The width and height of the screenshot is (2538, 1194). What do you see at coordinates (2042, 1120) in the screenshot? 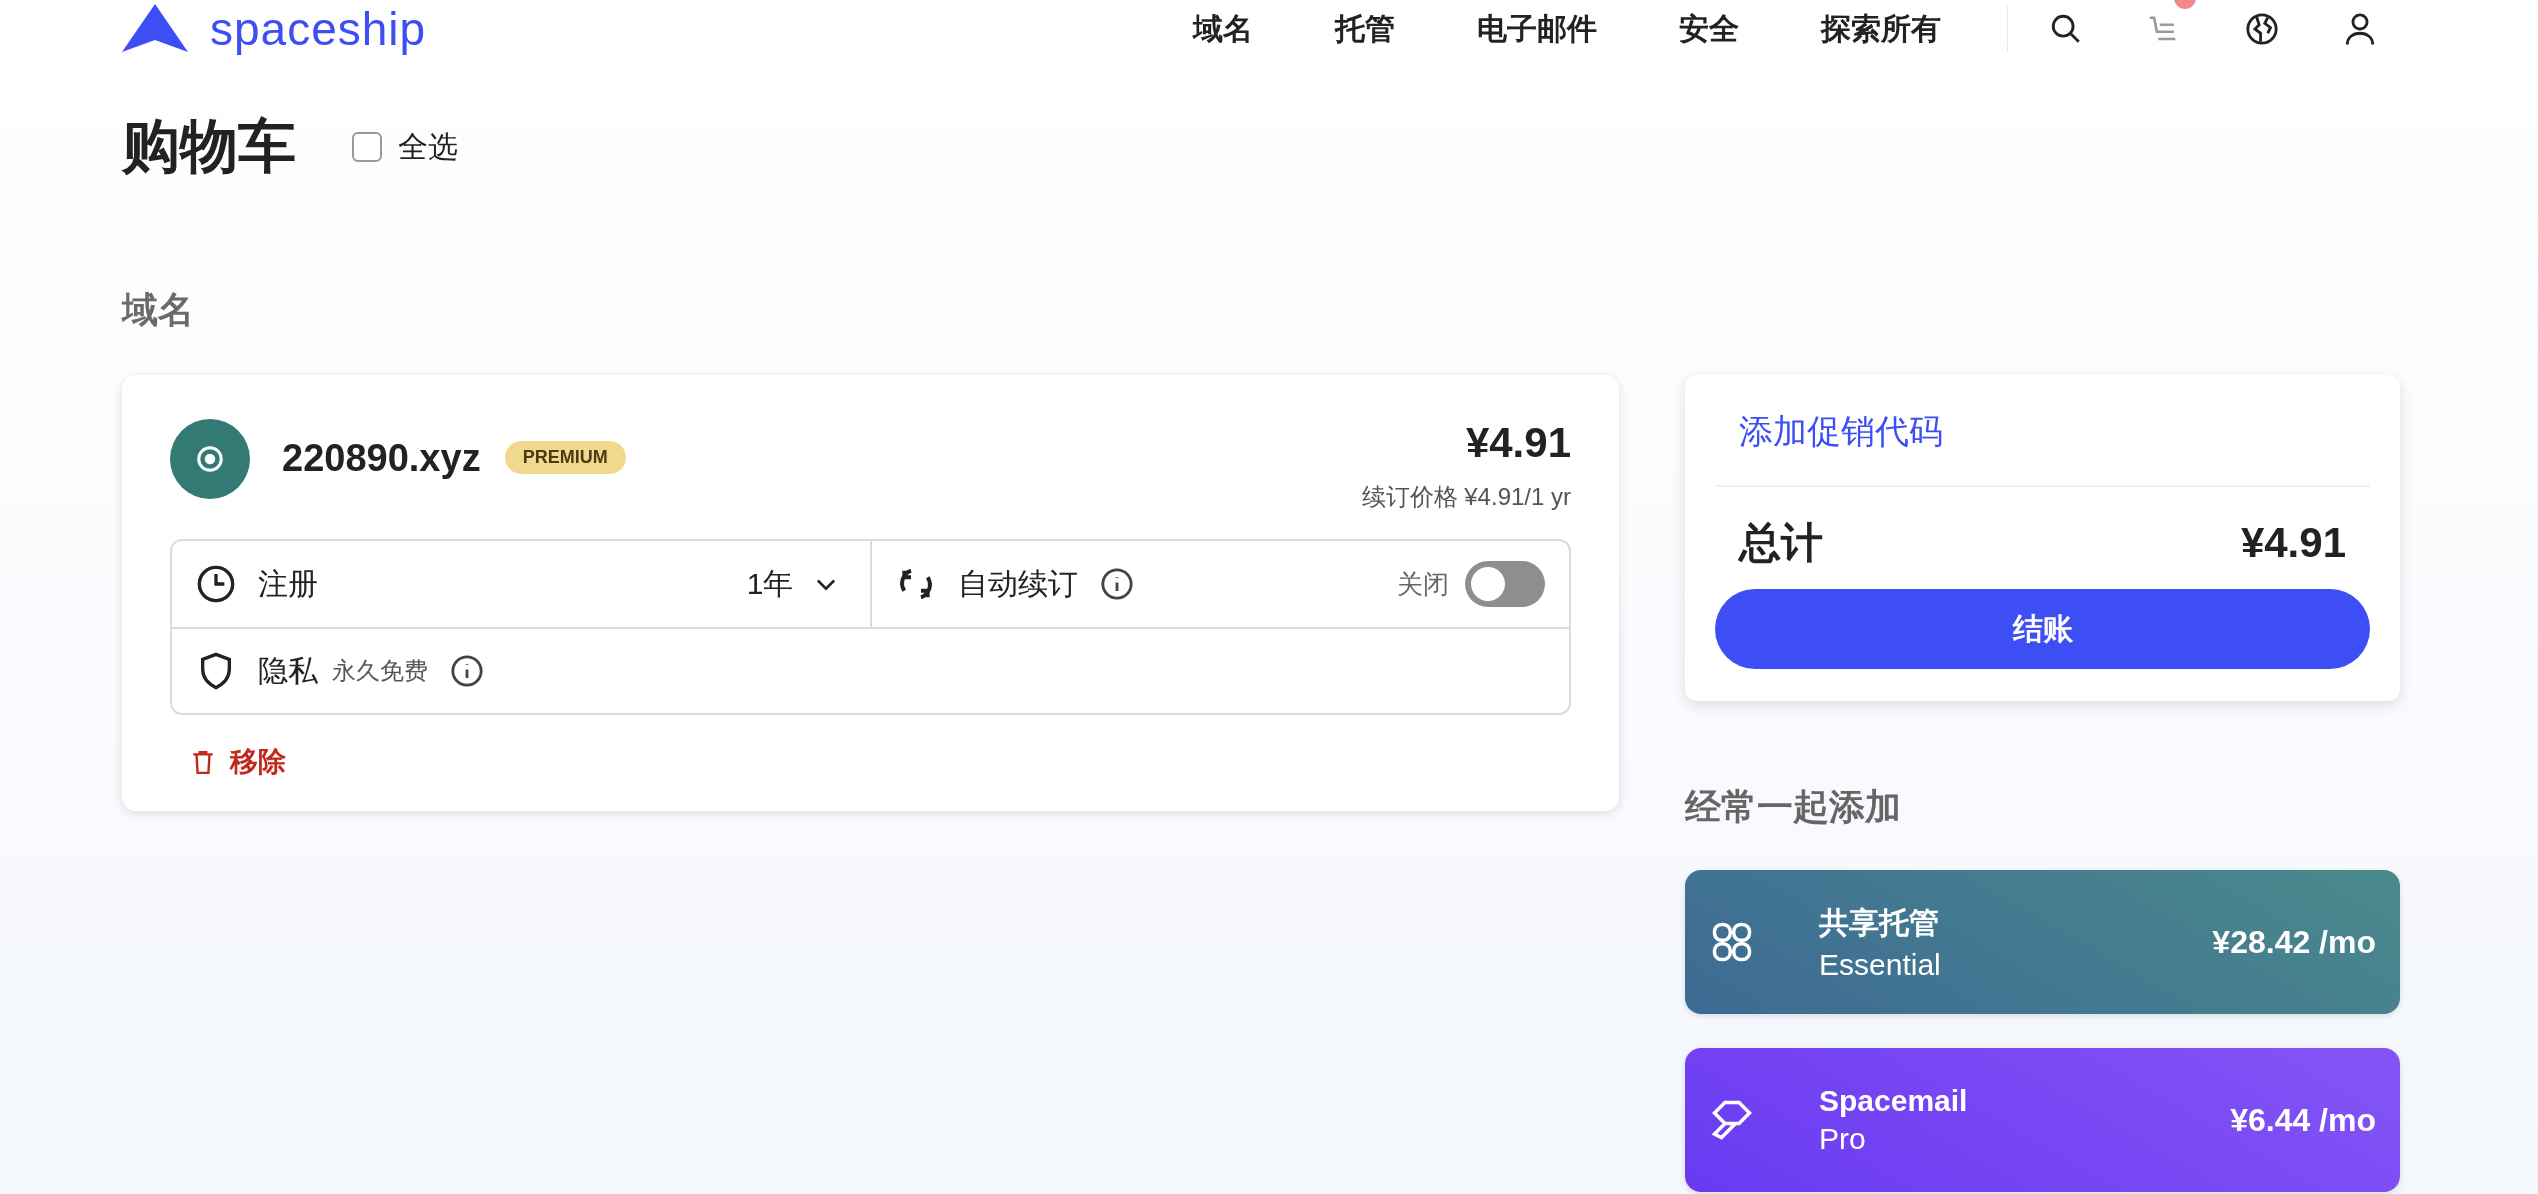
I see `suggestion-card: Spacemail Pro ¥6.44 /mo` at bounding box center [2042, 1120].